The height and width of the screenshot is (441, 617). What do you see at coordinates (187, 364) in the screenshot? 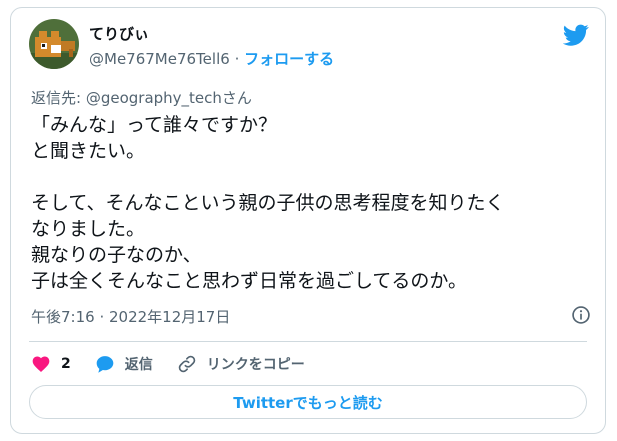
I see `link-icon` at bounding box center [187, 364].